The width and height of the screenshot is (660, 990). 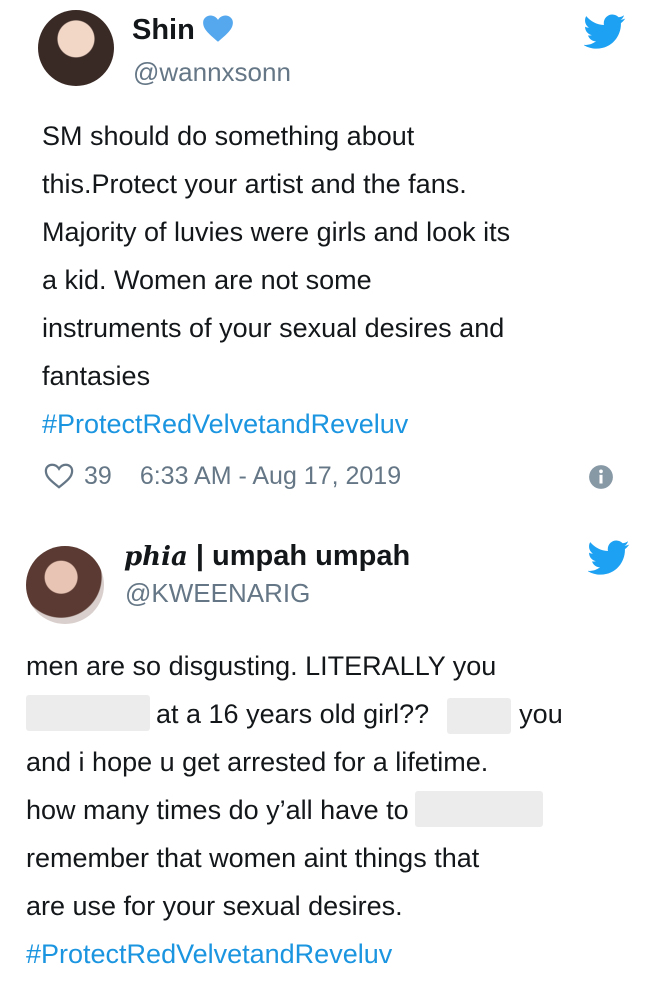 I want to click on tweet-timestamp: 6:33 AM - Aug 17, 2019, so click(x=270, y=476).